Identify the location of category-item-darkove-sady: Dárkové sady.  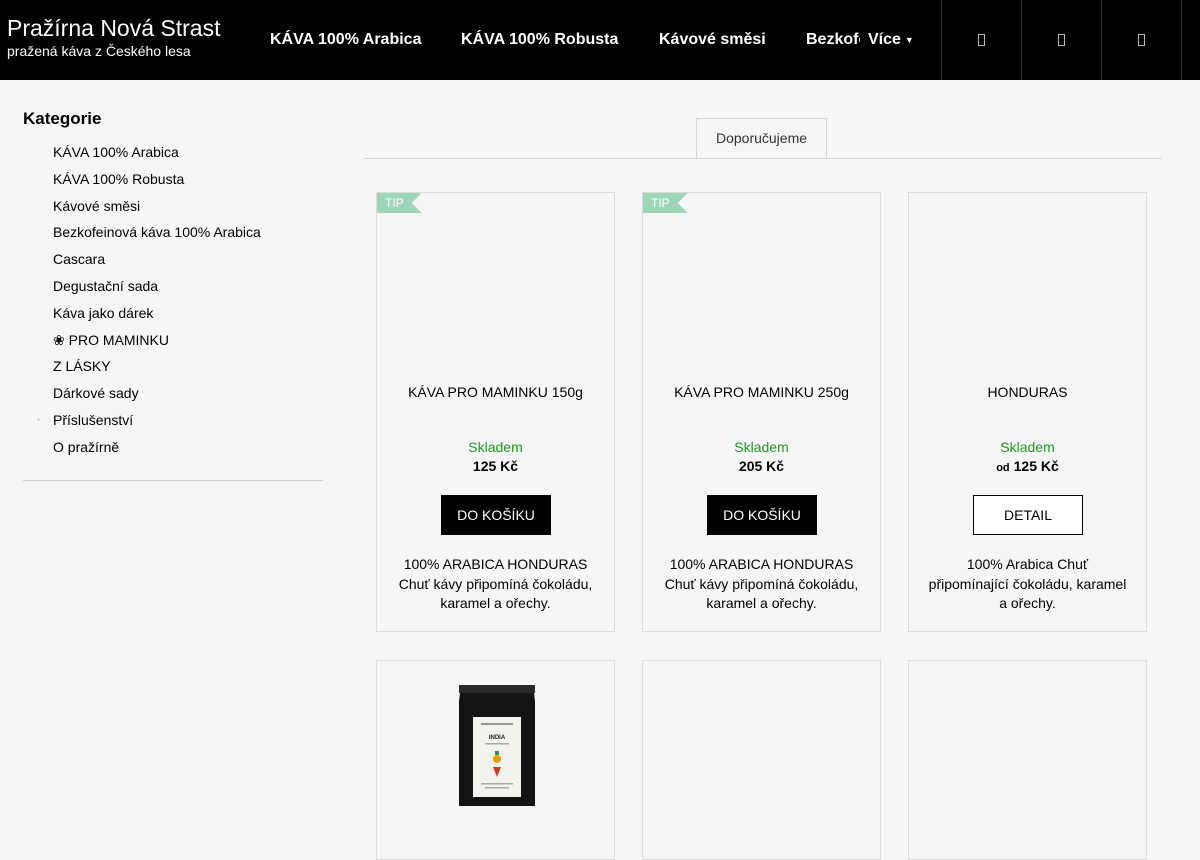
(173, 393).